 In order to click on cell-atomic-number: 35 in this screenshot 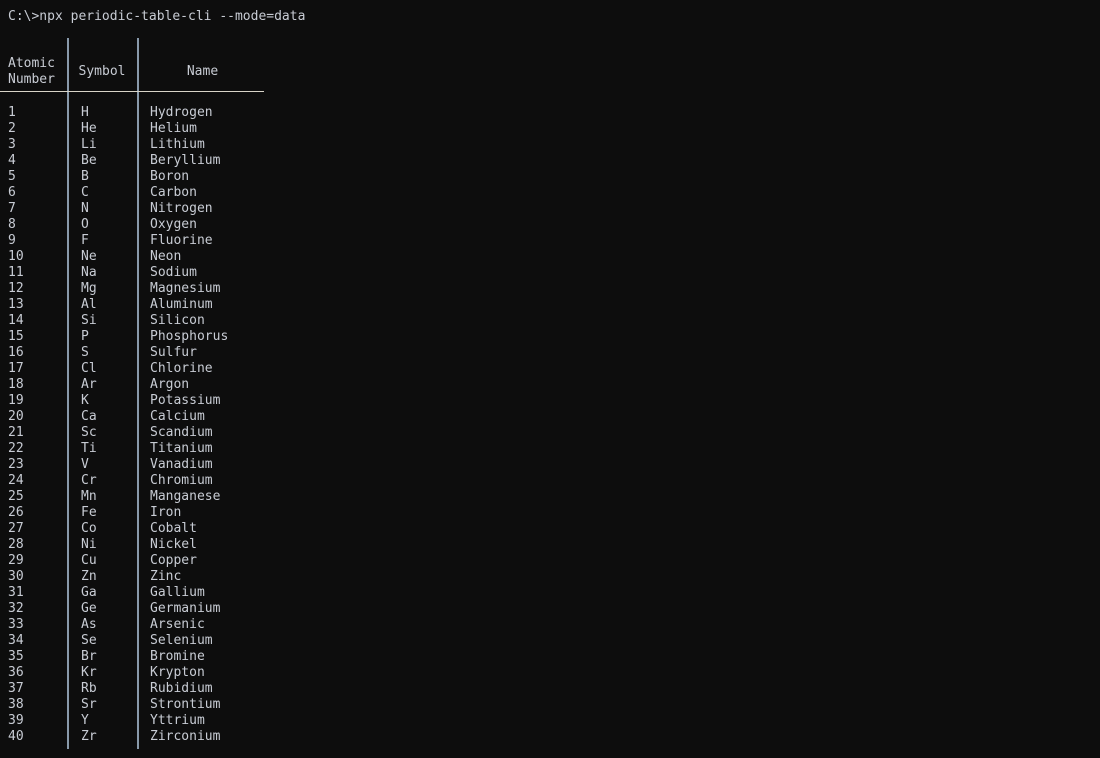, I will do `click(16, 656)`.